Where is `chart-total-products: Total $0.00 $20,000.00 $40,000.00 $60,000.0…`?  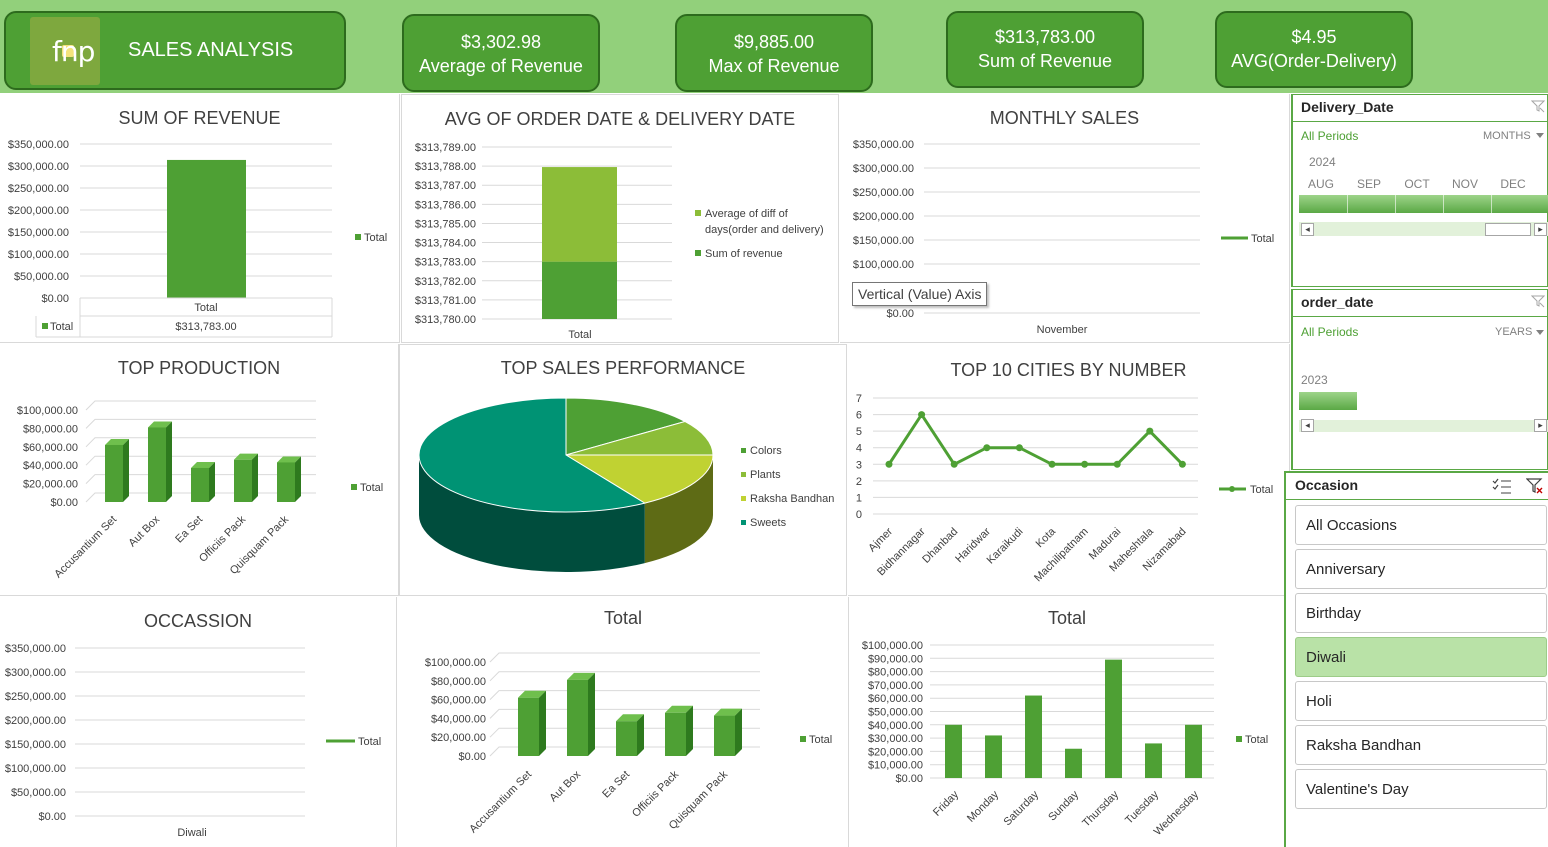
chart-total-products: Total $0.00 $20,000.00 $40,000.00 $60,000.0… is located at coordinates (623, 722).